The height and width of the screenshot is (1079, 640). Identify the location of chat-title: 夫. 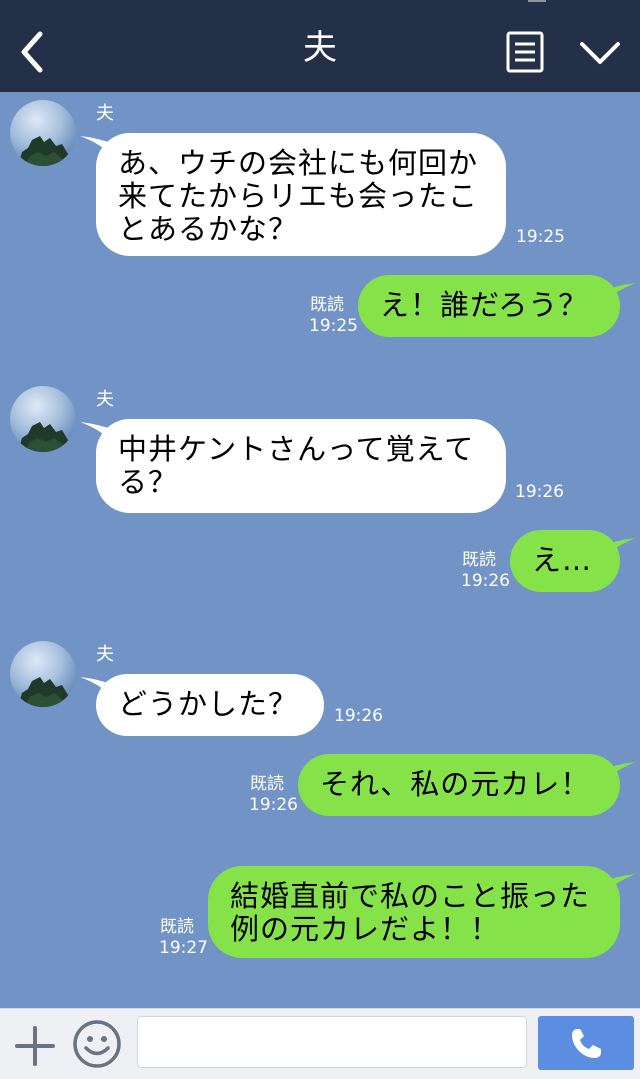
(320, 48).